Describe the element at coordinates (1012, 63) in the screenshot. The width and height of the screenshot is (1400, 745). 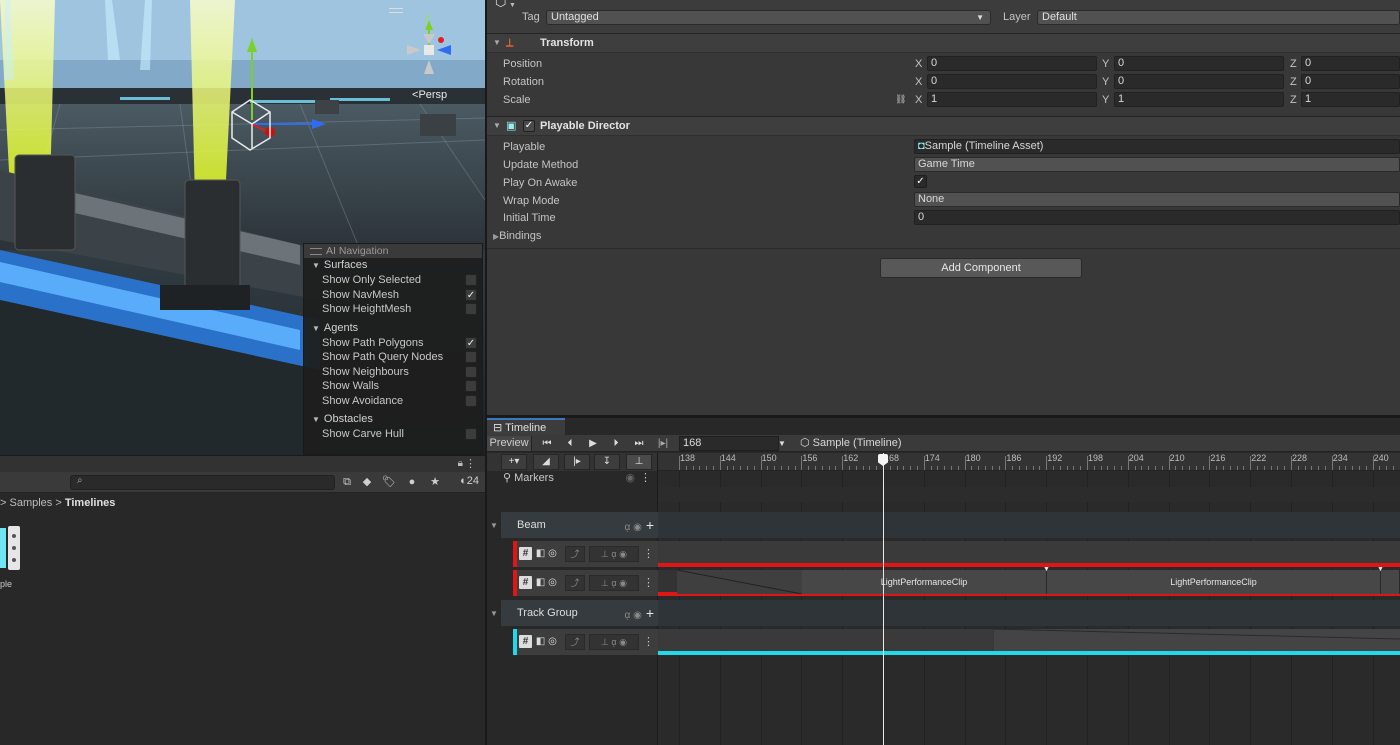
I see `position-x-field: 0` at that location.